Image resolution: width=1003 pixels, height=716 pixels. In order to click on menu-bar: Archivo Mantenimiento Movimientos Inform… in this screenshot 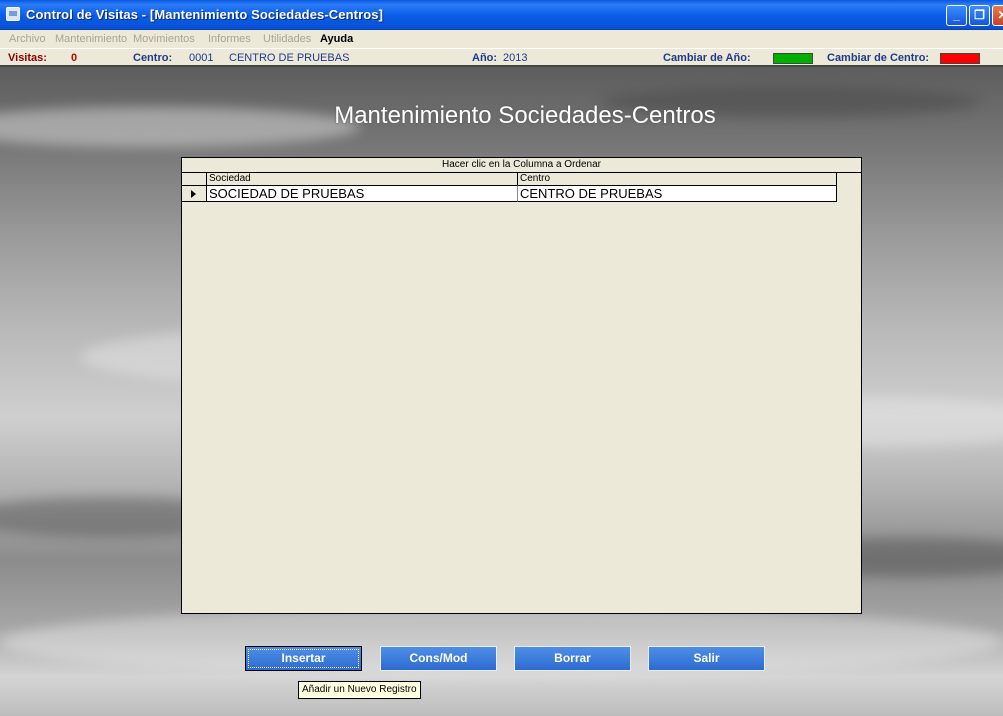, I will do `click(501, 39)`.